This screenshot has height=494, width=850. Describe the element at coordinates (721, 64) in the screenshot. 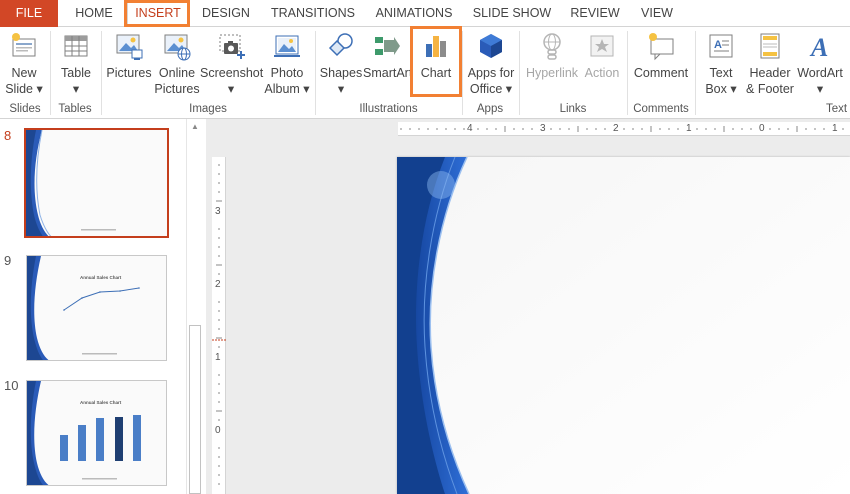

I see `text-box-button: A Text Box ▾` at that location.